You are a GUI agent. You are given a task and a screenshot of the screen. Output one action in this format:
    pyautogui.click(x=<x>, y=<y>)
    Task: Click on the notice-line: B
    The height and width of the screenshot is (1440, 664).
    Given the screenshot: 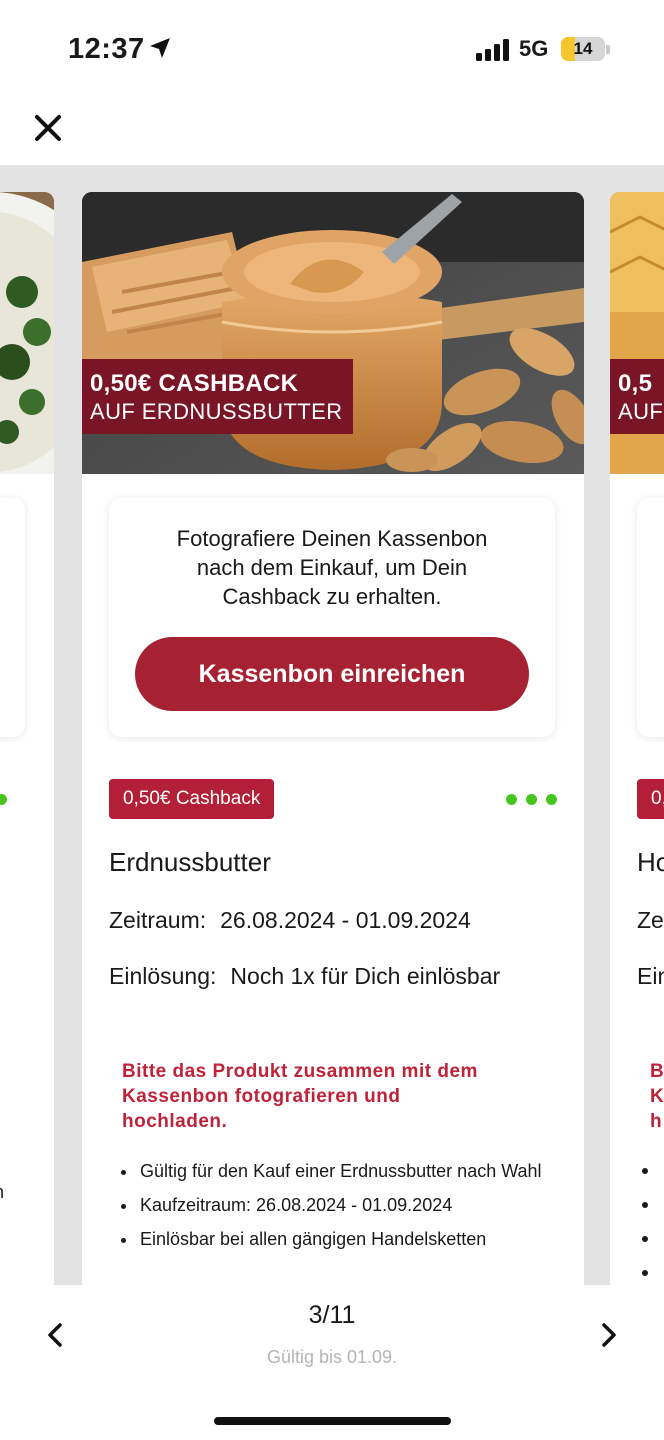 What is the action you would take?
    pyautogui.click(x=657, y=1071)
    